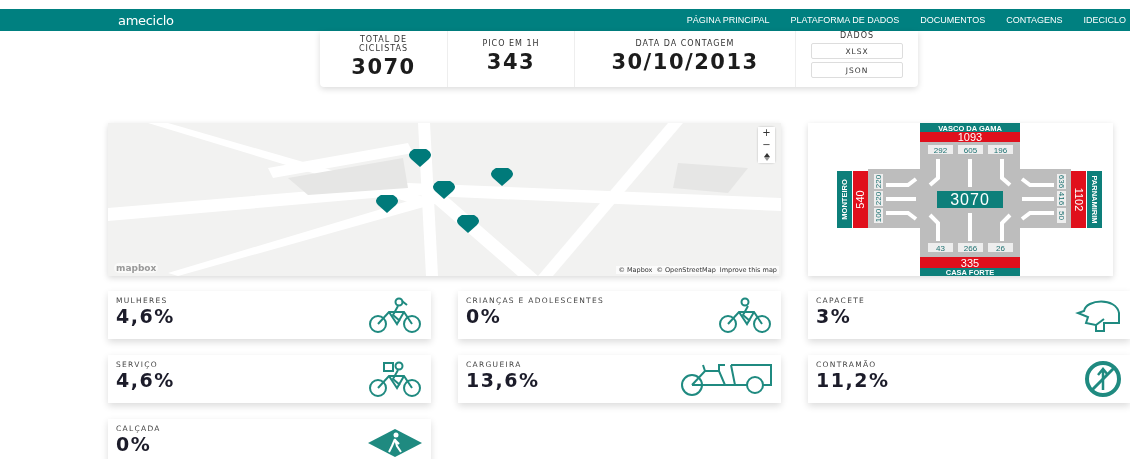 This screenshot has height=459, width=1130. Describe the element at coordinates (860, 199) in the screenshot. I see `street-total: 540` at that location.